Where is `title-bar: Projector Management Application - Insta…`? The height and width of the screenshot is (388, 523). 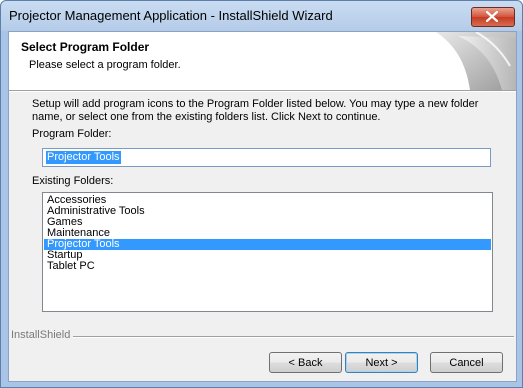
title-bar: Projector Management Application - Insta… is located at coordinates (261, 16).